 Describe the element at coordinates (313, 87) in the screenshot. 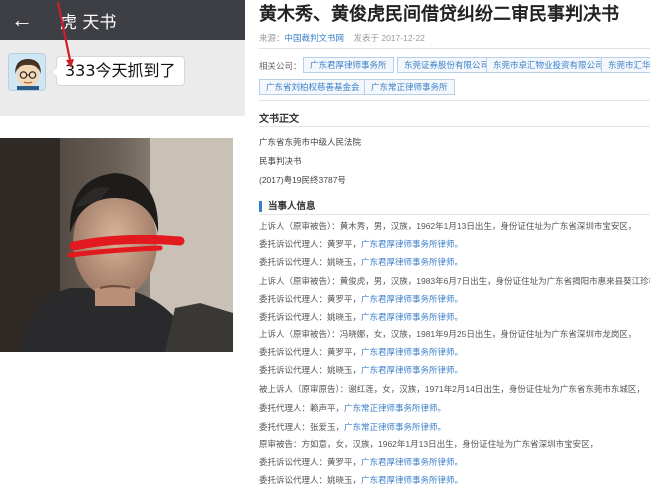

I see `company-tag: 广东省刘柏权慈善基金会` at that location.